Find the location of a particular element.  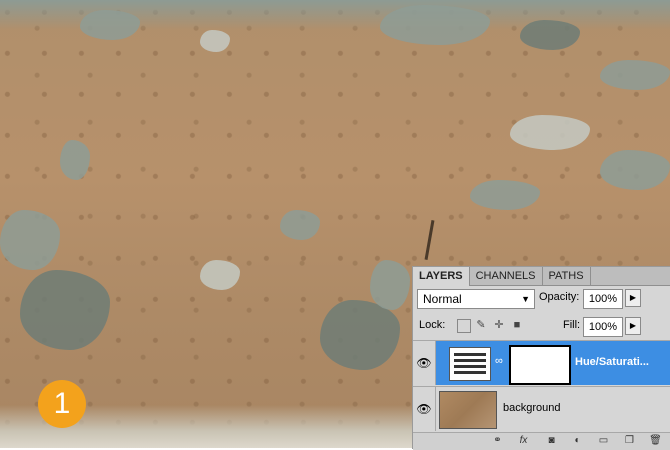

layer-row-background: 👁 background is located at coordinates (541, 408).